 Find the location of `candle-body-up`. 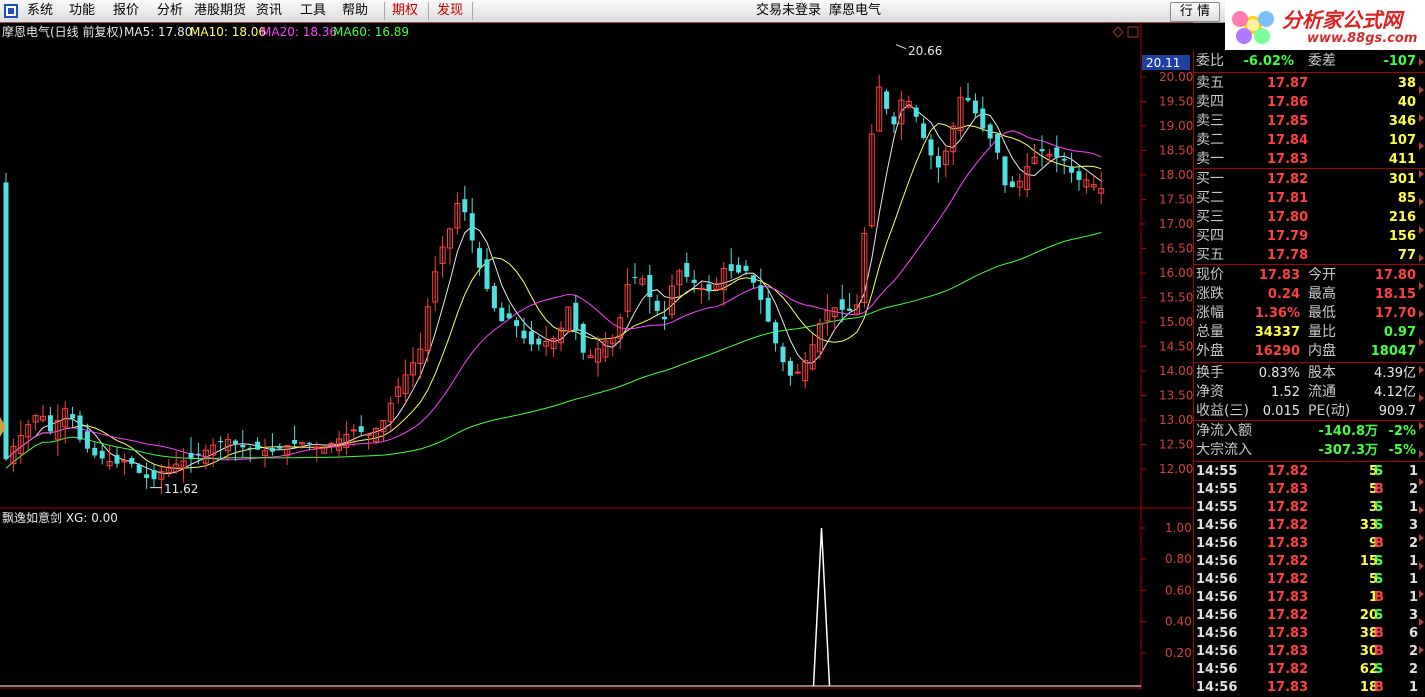

candle-body-up is located at coordinates (797, 372).